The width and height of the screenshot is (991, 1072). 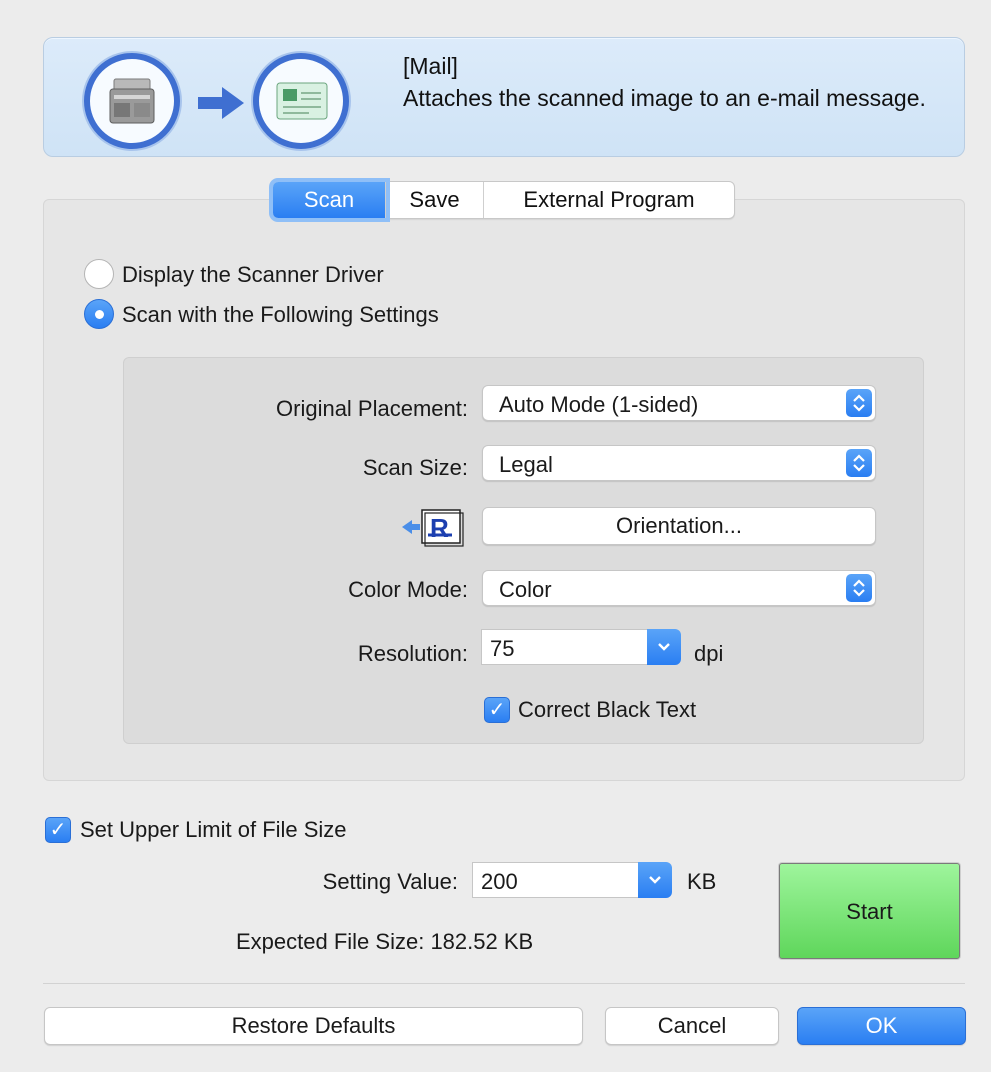 What do you see at coordinates (679, 588) in the screenshot?
I see `color-mode-select: Color` at bounding box center [679, 588].